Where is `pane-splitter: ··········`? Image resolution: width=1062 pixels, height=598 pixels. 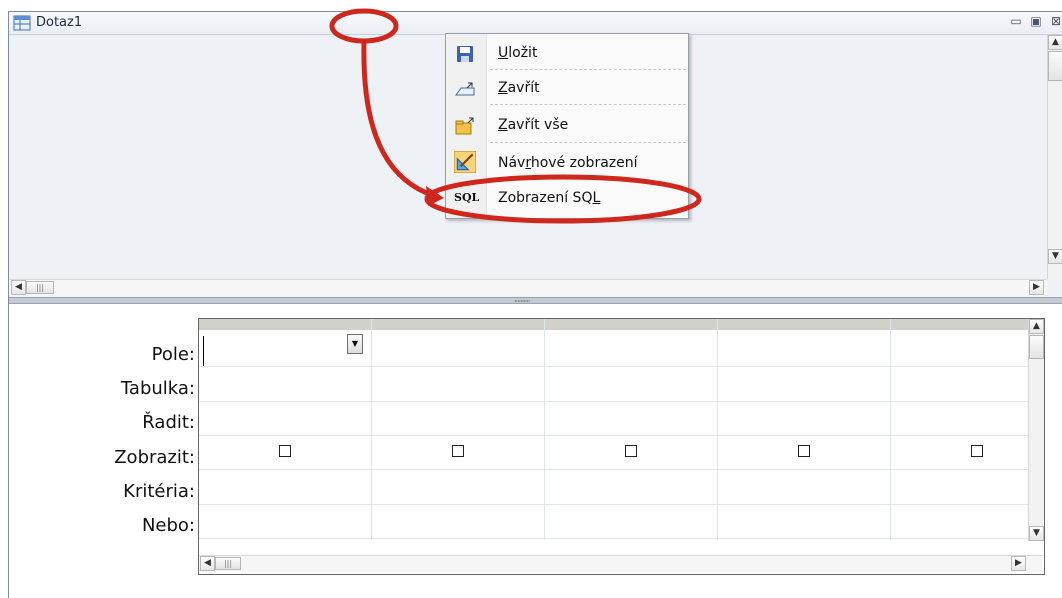
pane-splitter: ·········· is located at coordinates (535, 301).